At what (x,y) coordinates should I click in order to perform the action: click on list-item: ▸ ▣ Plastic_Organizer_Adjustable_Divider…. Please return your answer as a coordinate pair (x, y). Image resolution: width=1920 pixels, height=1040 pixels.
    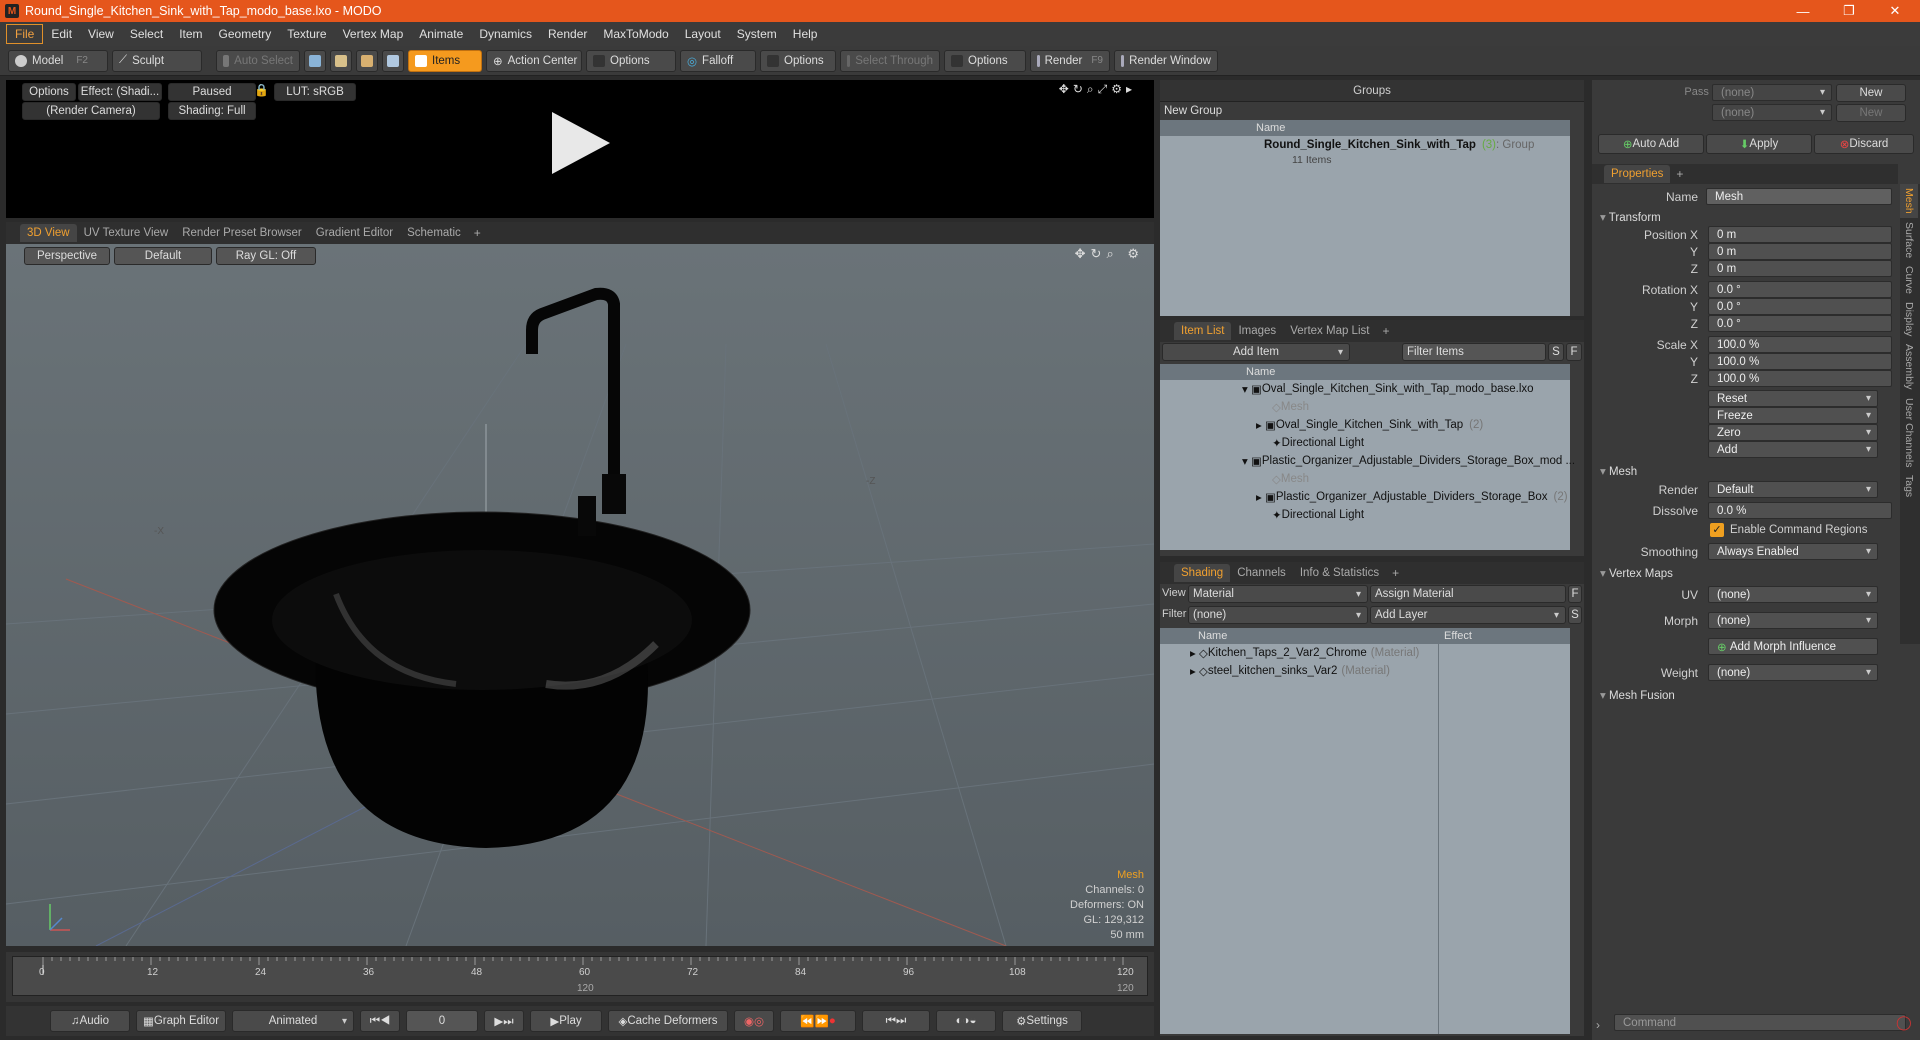
    Looking at the image, I should click on (1365, 497).